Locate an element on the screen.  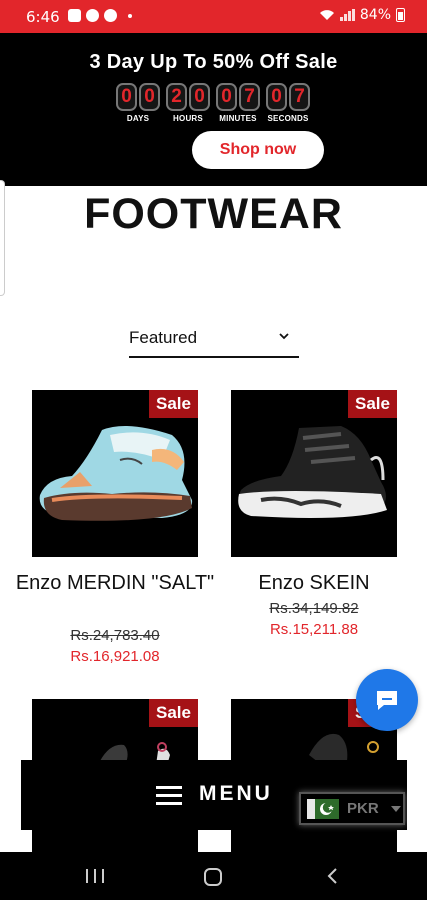
sort-dropdown: Featured is located at coordinates (214, 340).